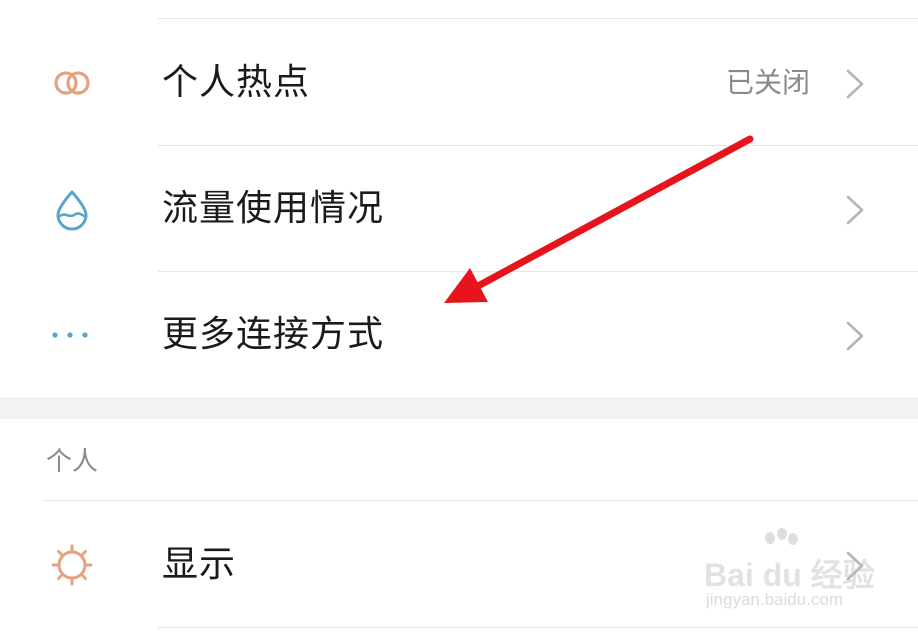  I want to click on section-header-personal: 个人, so click(459, 460).